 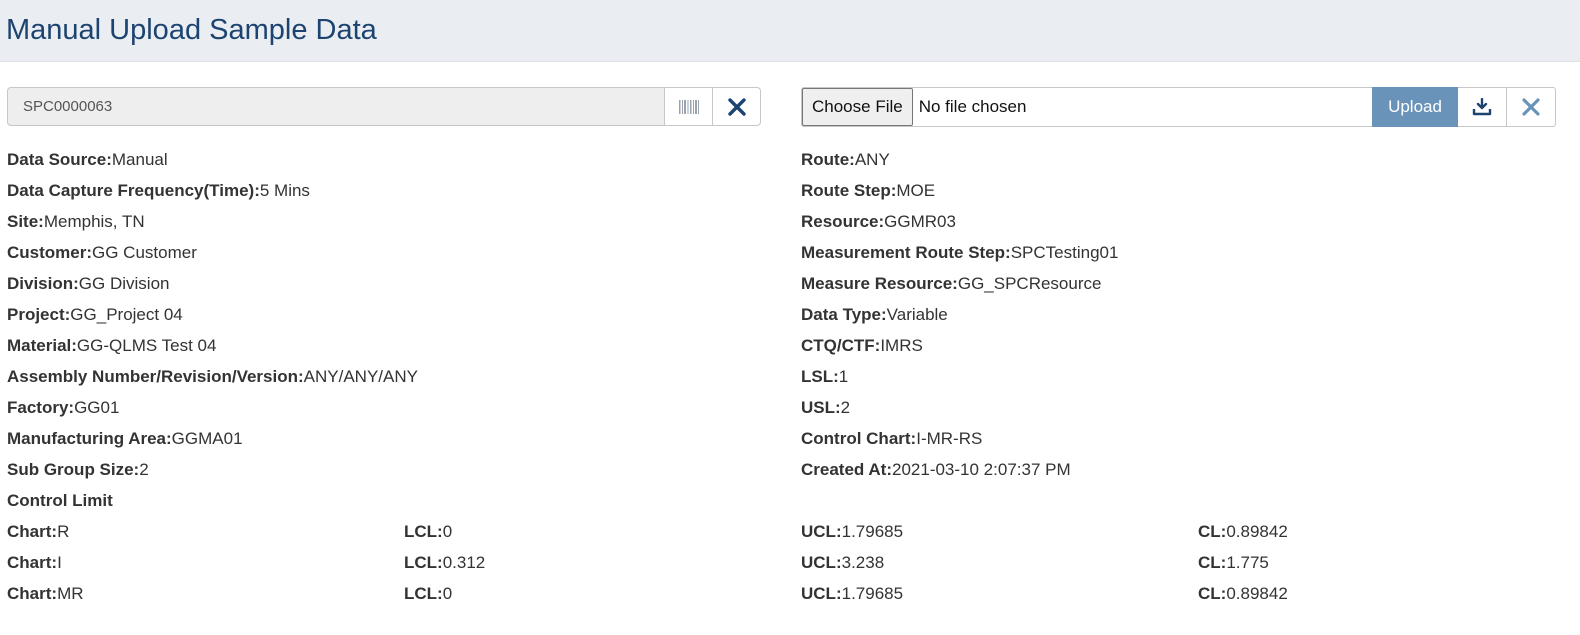 What do you see at coordinates (862, 345) in the screenshot?
I see `info-ctq-ctf: CTQ/CTF:IMRS` at bounding box center [862, 345].